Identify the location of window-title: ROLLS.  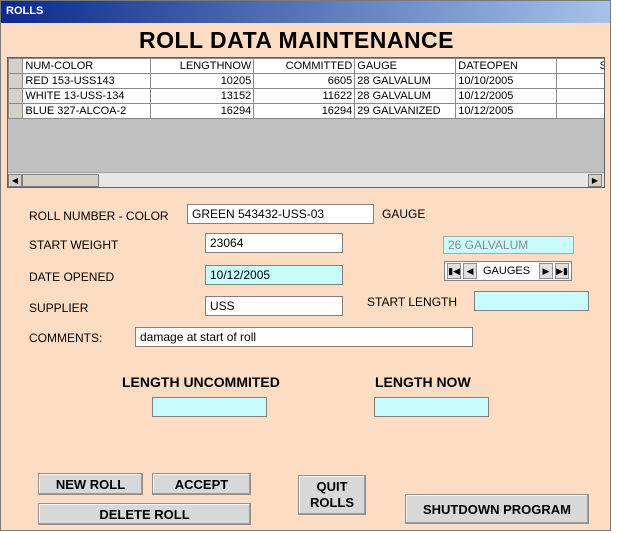
(25, 11).